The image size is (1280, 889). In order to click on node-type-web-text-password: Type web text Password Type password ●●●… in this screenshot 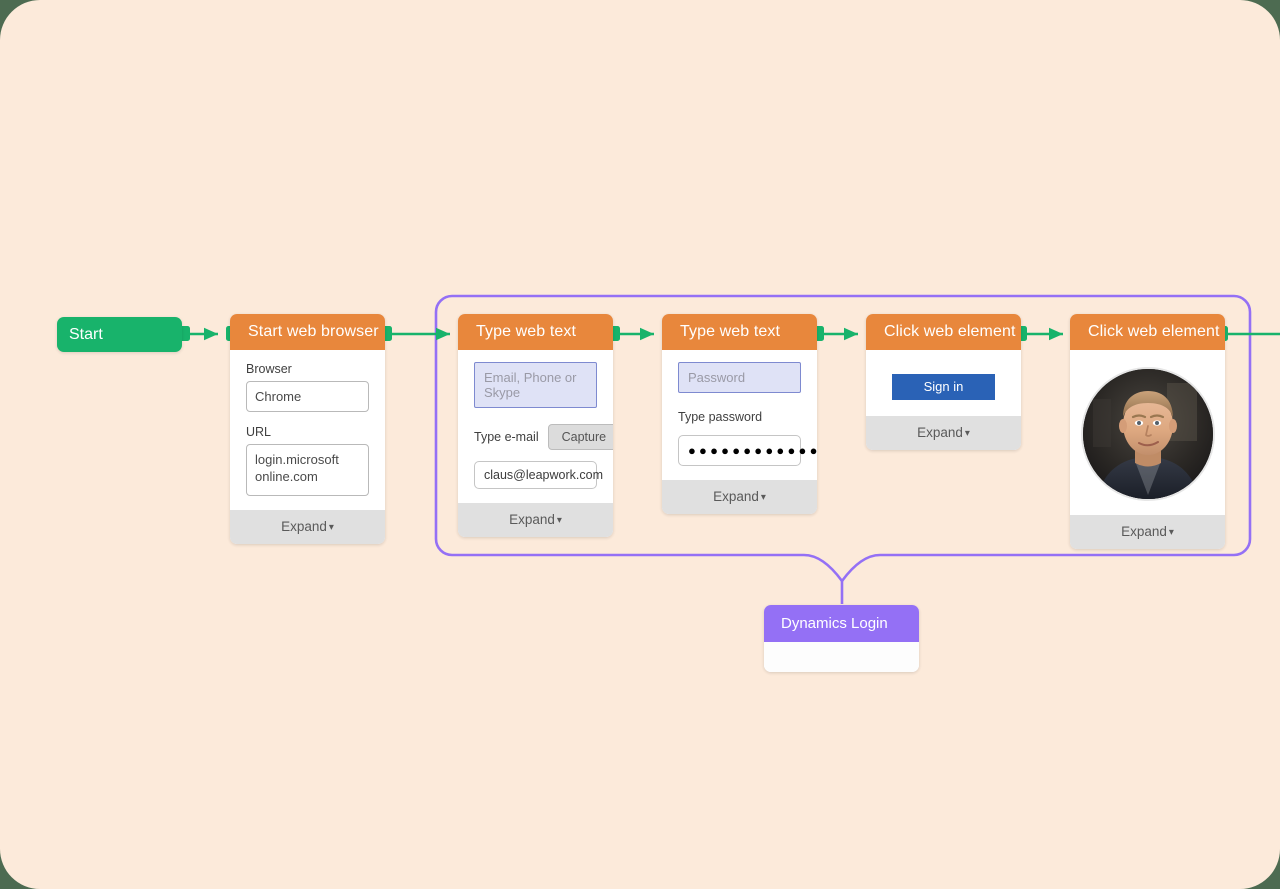, I will do `click(739, 414)`.